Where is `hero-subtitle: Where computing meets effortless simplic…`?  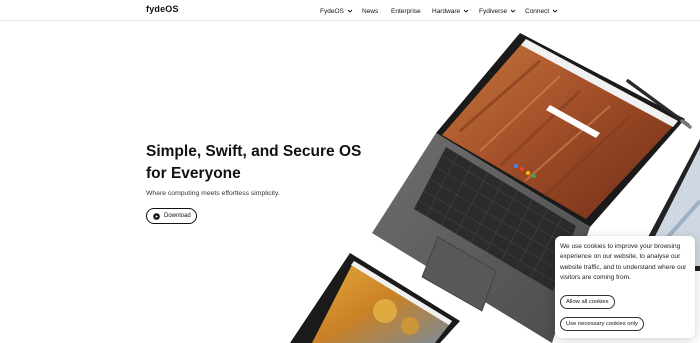
hero-subtitle: Where computing meets effortless simplic… is located at coordinates (213, 193).